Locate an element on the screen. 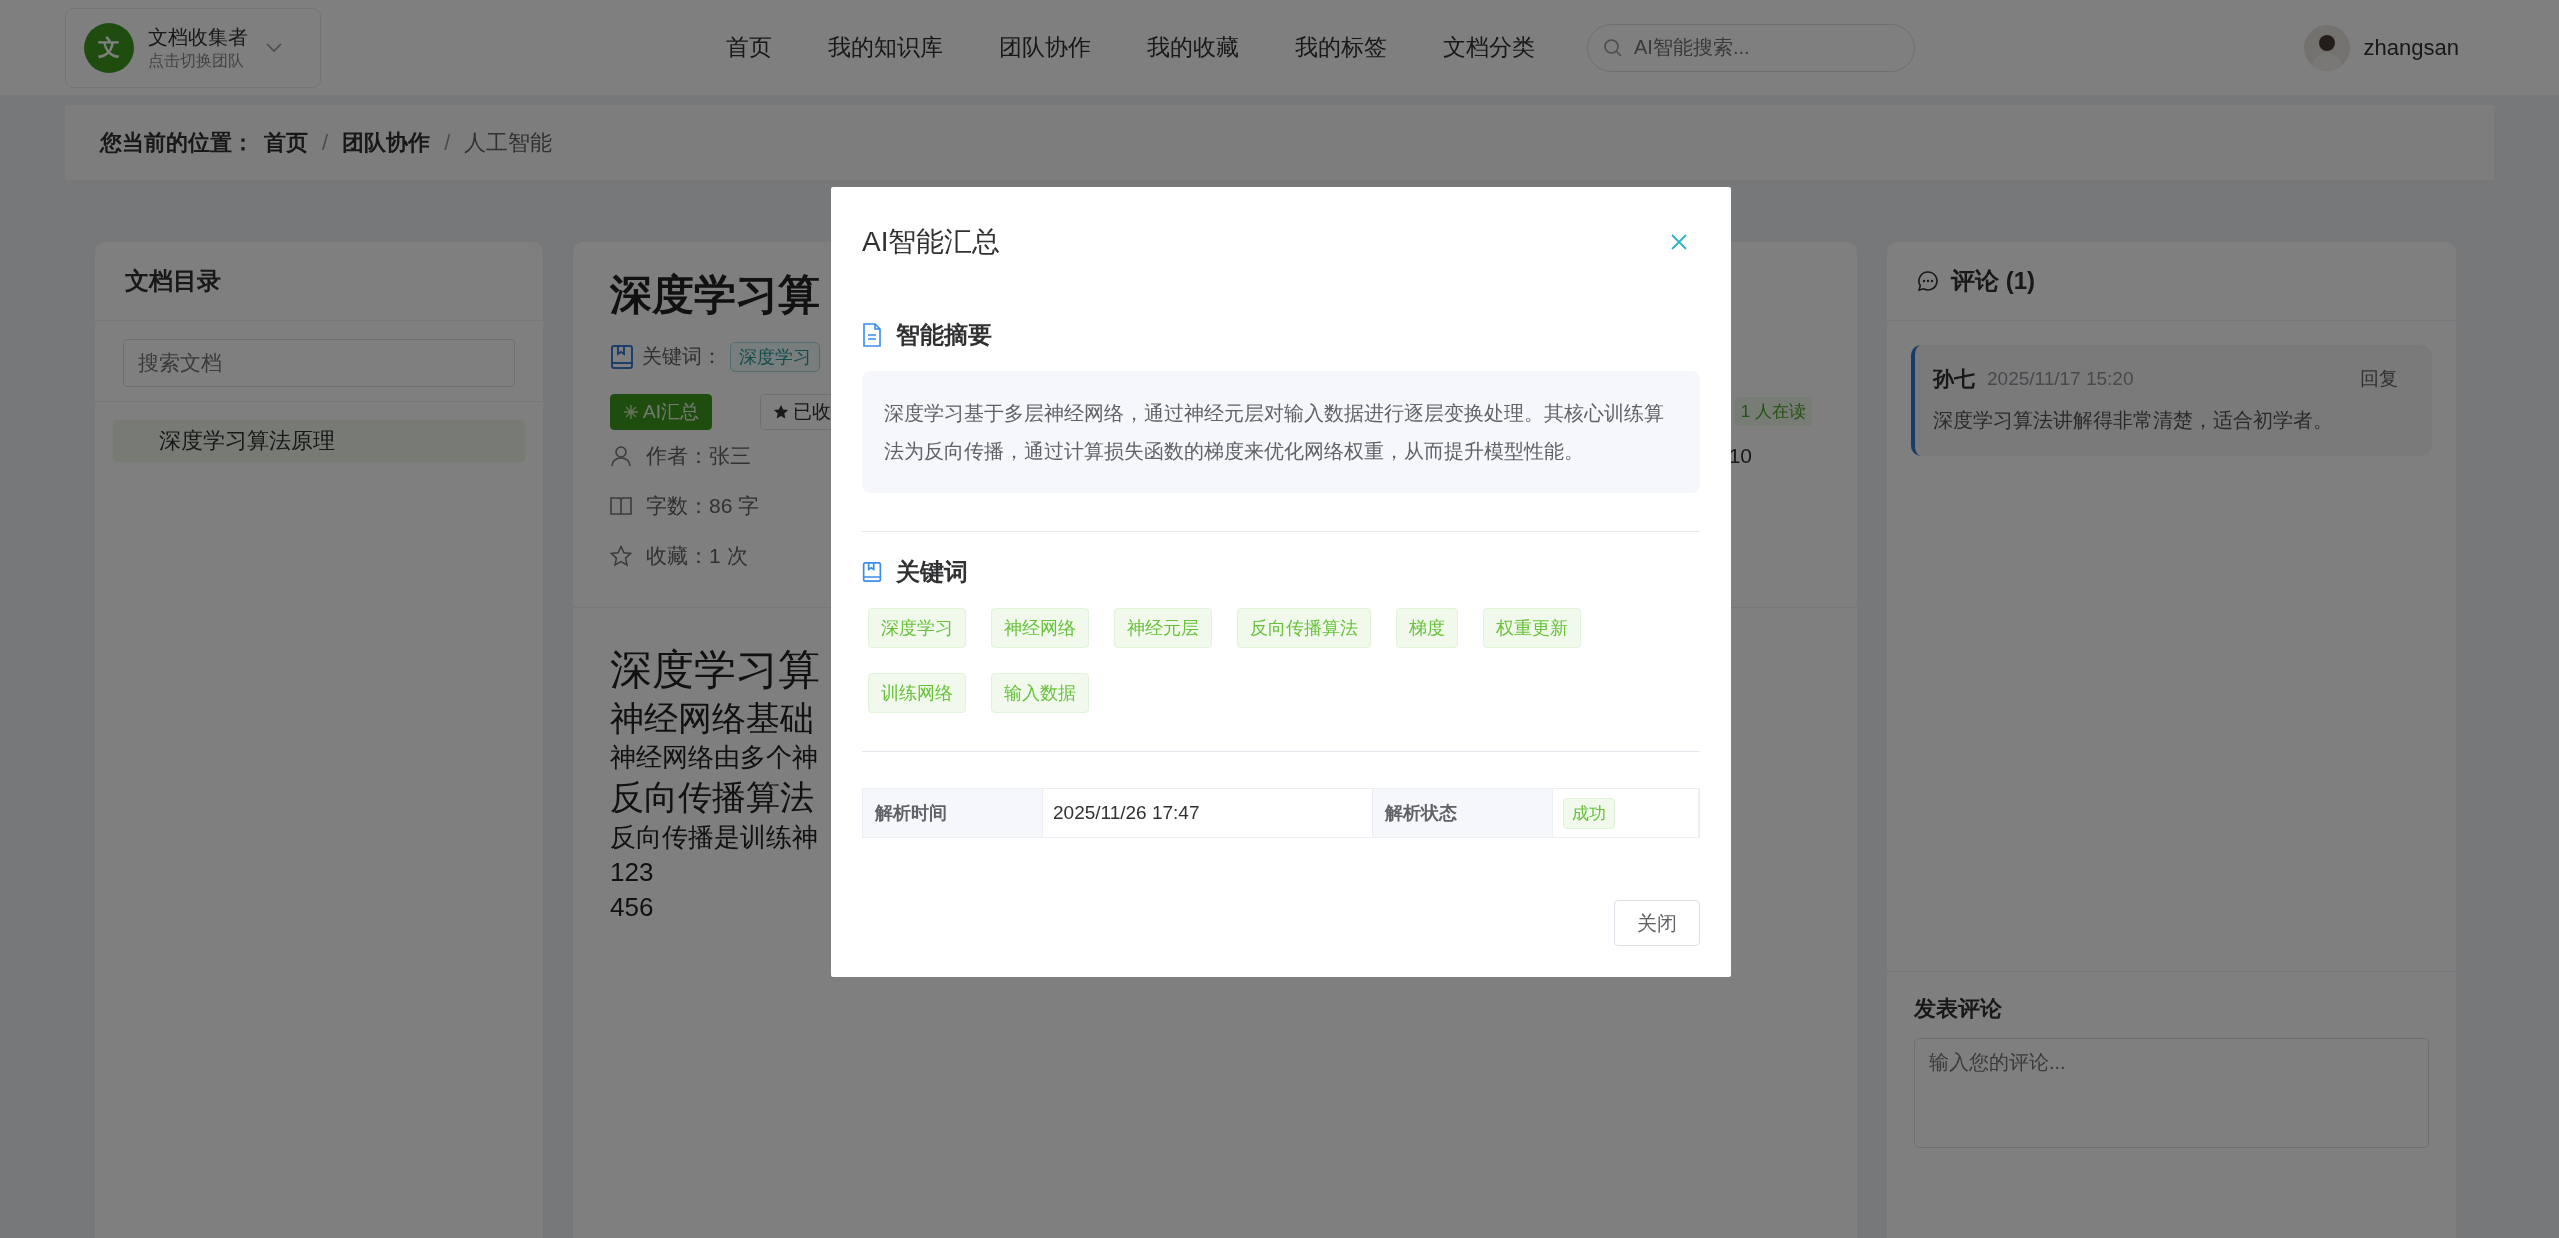 The height and width of the screenshot is (1238, 2559). table-label: 解析时间 is located at coordinates (953, 813).